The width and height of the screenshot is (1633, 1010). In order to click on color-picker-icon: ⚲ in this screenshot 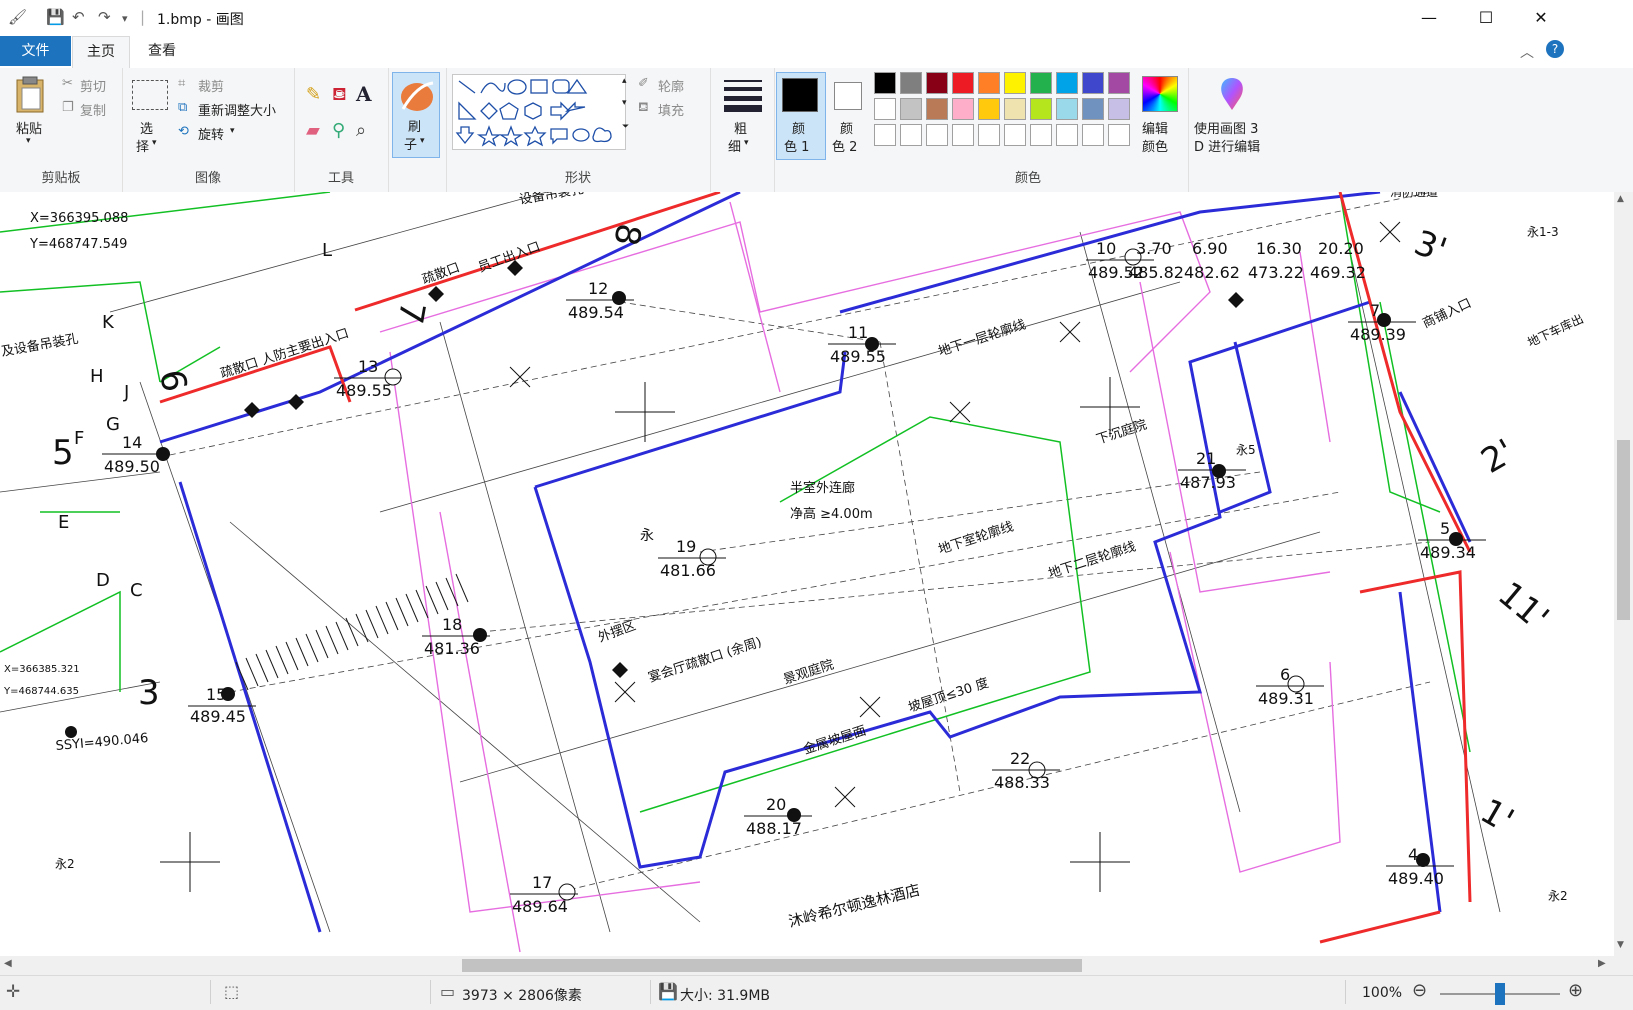, I will do `click(338, 130)`.